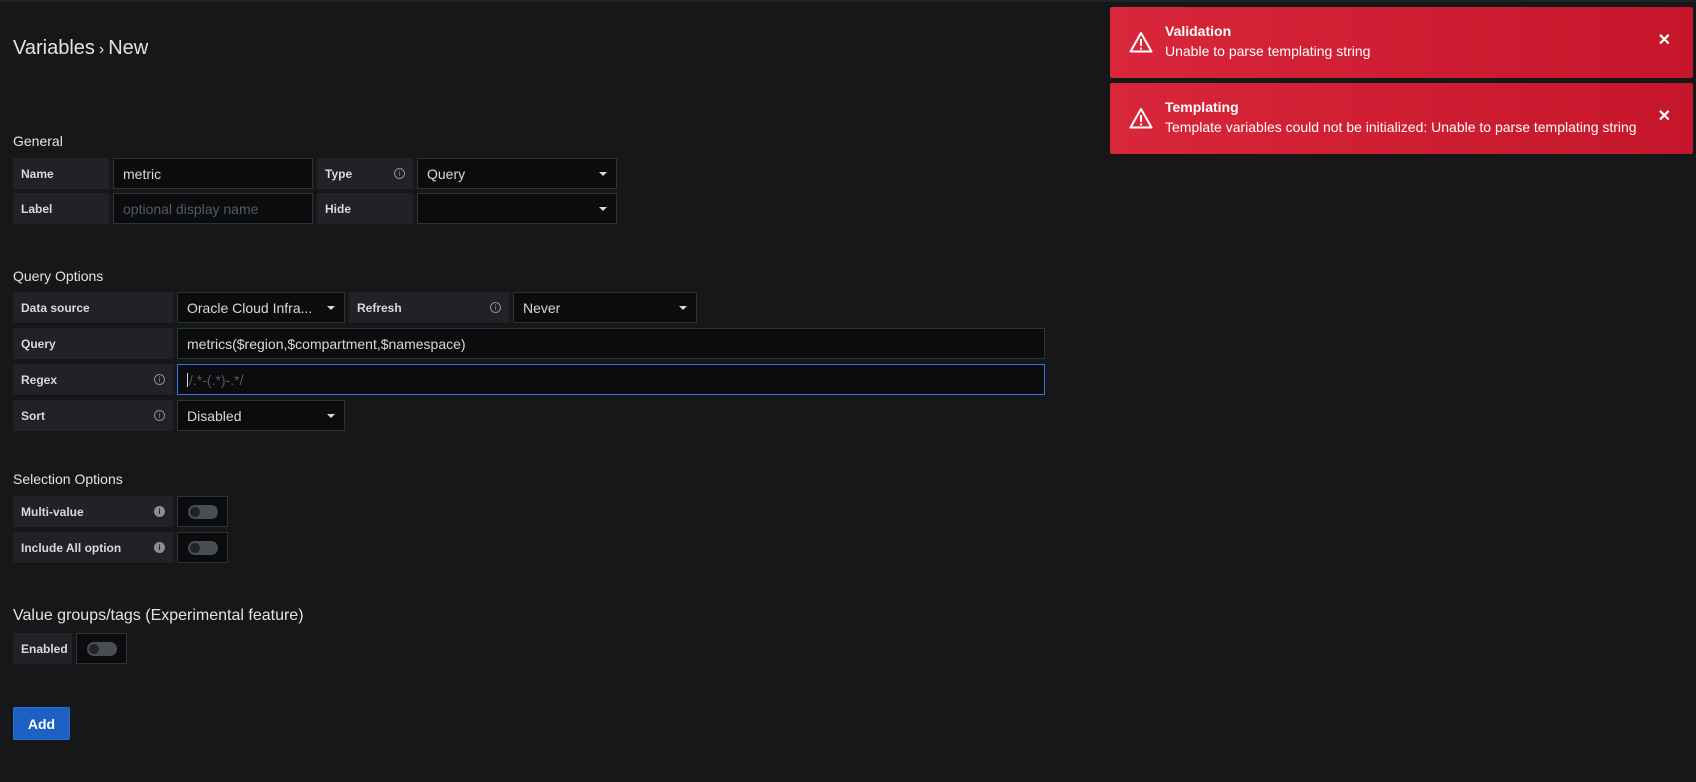 Image resolution: width=1696 pixels, height=782 pixels. Describe the element at coordinates (93, 547) in the screenshot. I see `include-all-label: Include All option i` at that location.